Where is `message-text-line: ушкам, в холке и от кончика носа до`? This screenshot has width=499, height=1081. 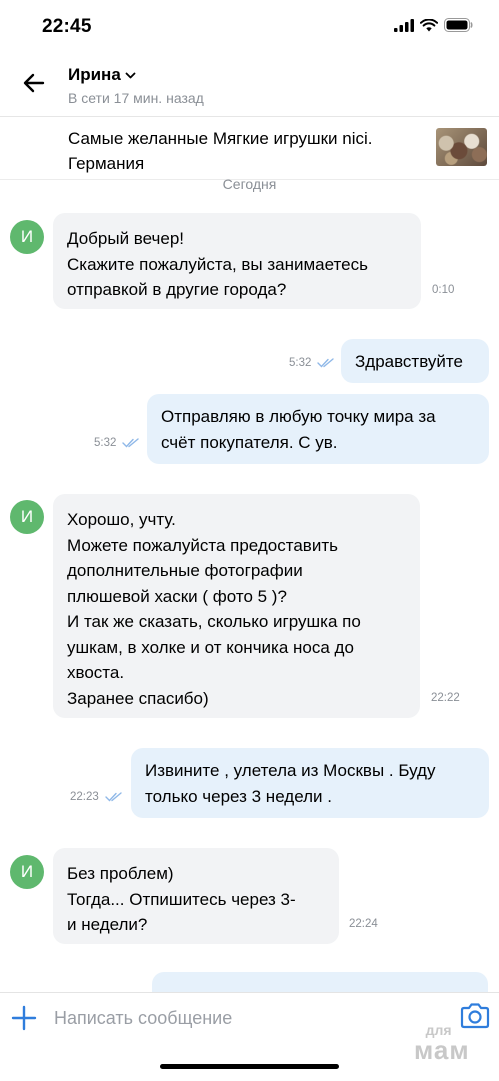 message-text-line: ушкам, в холке и от кончика носа до is located at coordinates (210, 647).